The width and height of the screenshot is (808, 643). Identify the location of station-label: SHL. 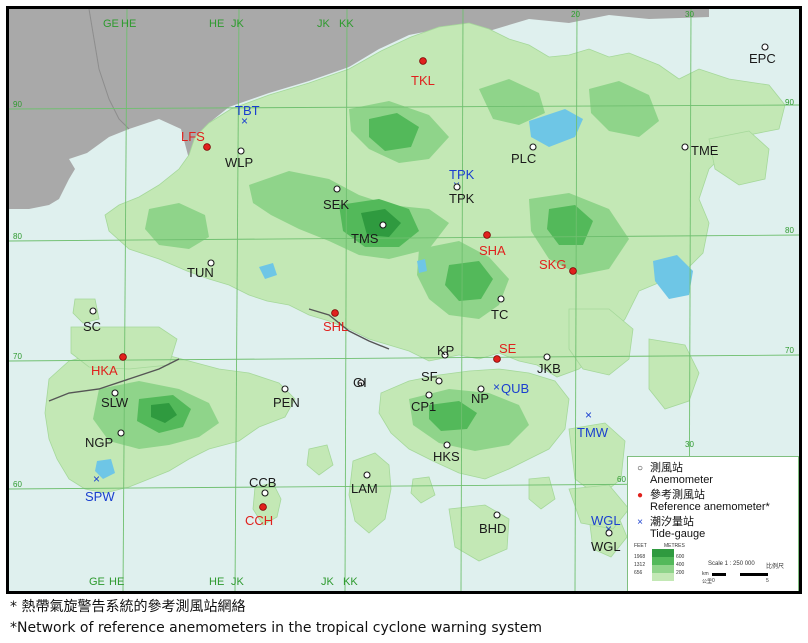
(335, 326).